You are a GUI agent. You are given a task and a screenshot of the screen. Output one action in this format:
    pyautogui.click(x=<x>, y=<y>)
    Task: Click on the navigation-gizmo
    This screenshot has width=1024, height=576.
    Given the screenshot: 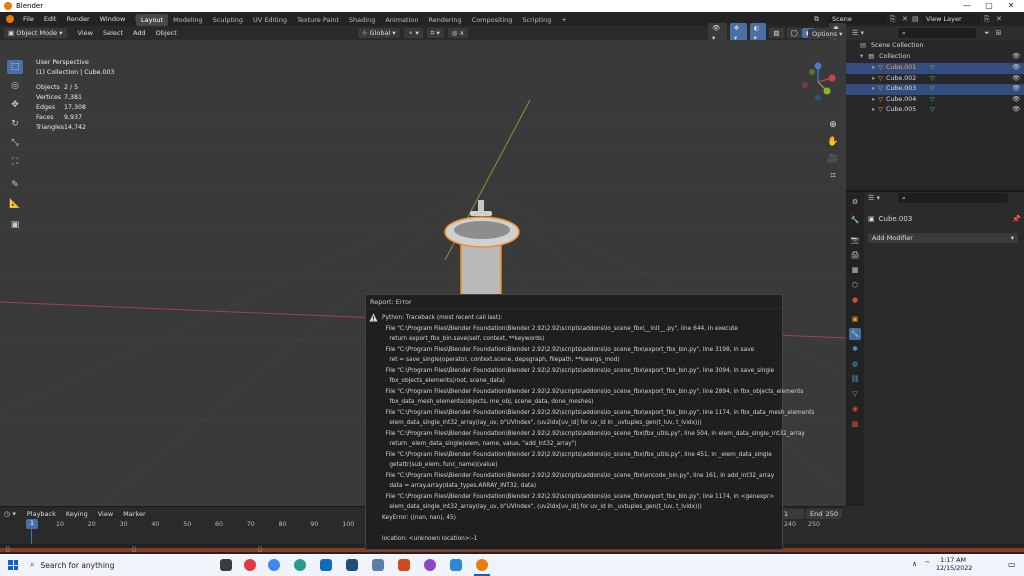 What is the action you would take?
    pyautogui.click(x=818, y=81)
    